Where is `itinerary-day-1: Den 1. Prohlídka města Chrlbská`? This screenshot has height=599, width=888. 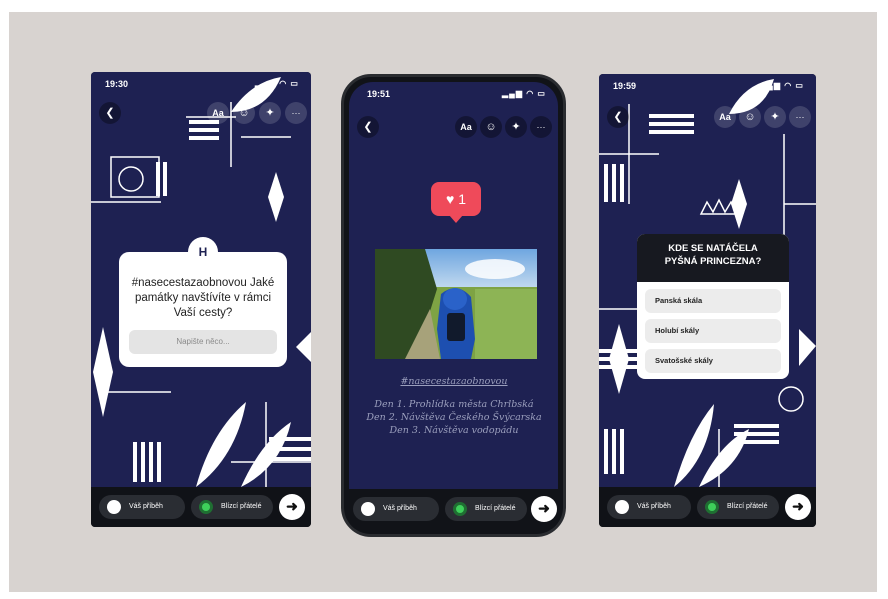 itinerary-day-1: Den 1. Prohlídka města Chrlbská is located at coordinates (454, 404).